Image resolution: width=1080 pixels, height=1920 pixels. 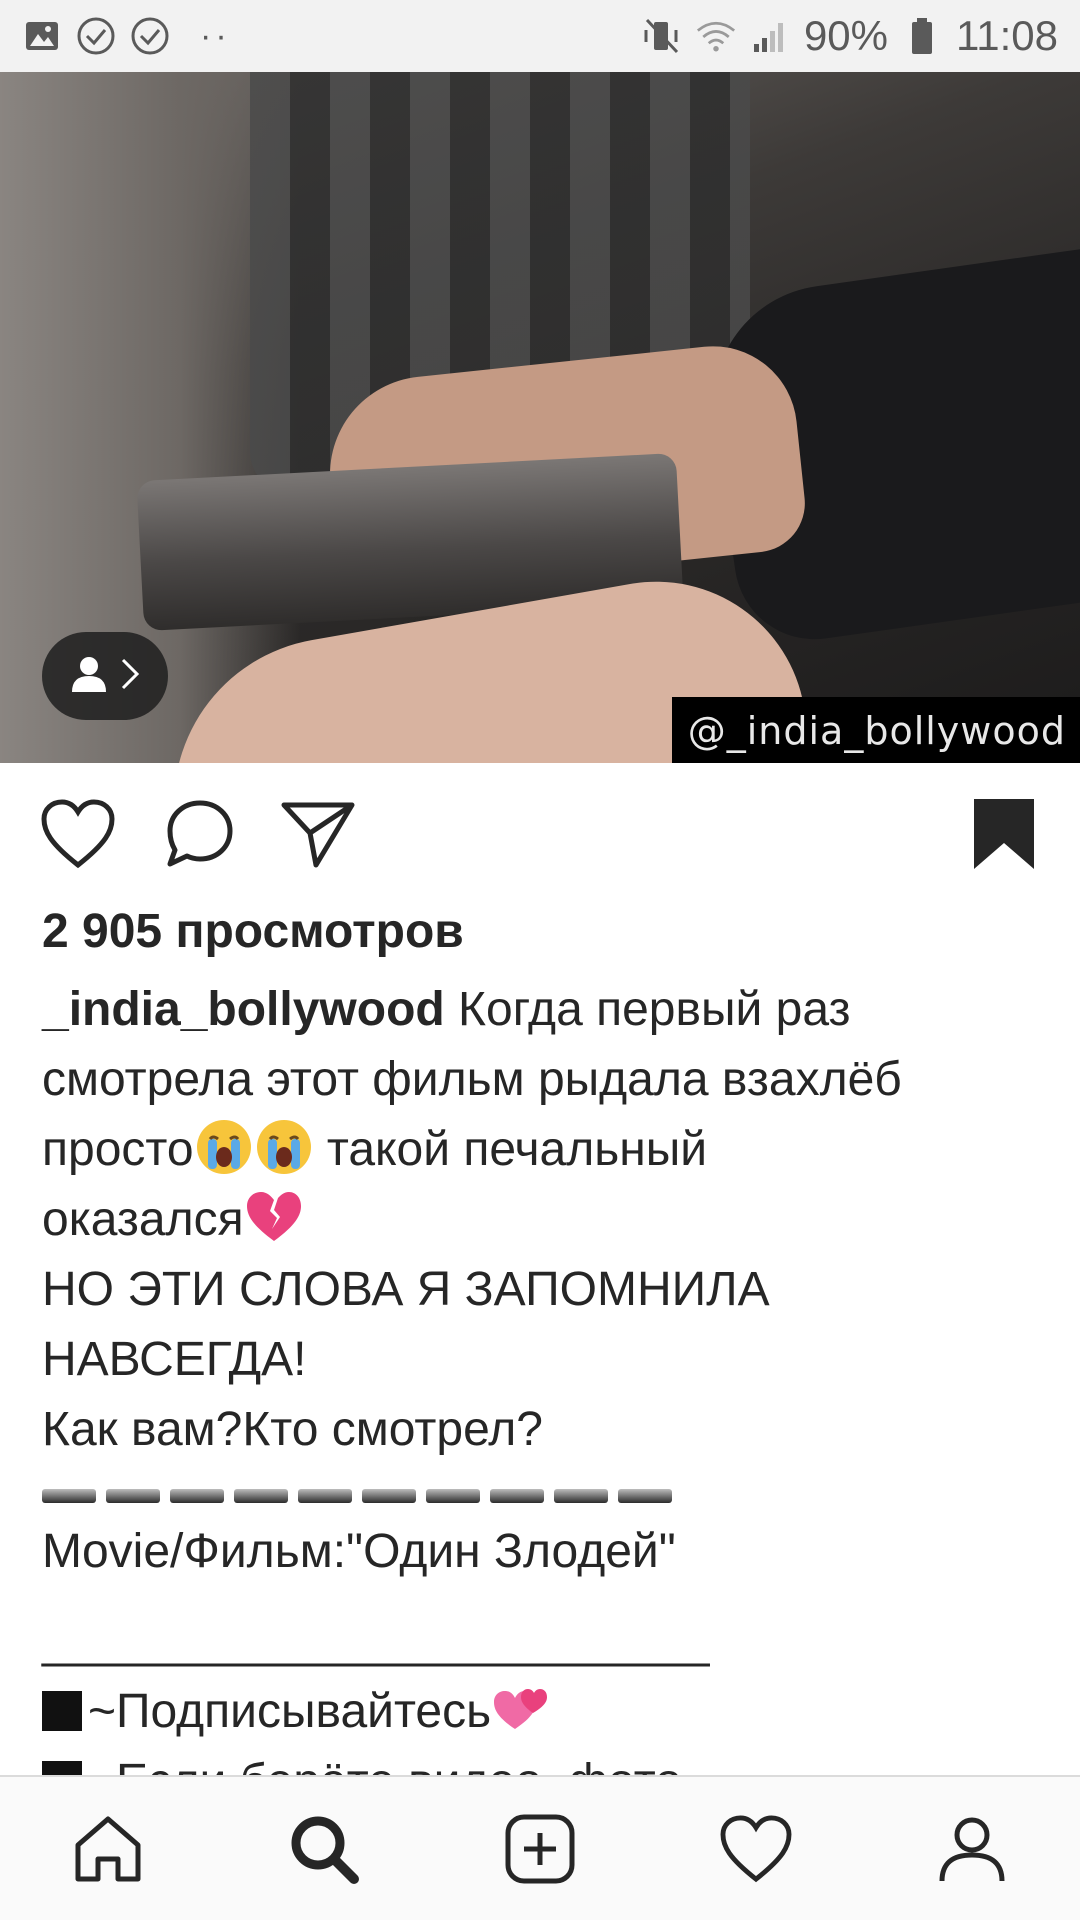 I want to click on caption-line: _india_bollywood Когда первый раз, so click(x=542, y=1010).